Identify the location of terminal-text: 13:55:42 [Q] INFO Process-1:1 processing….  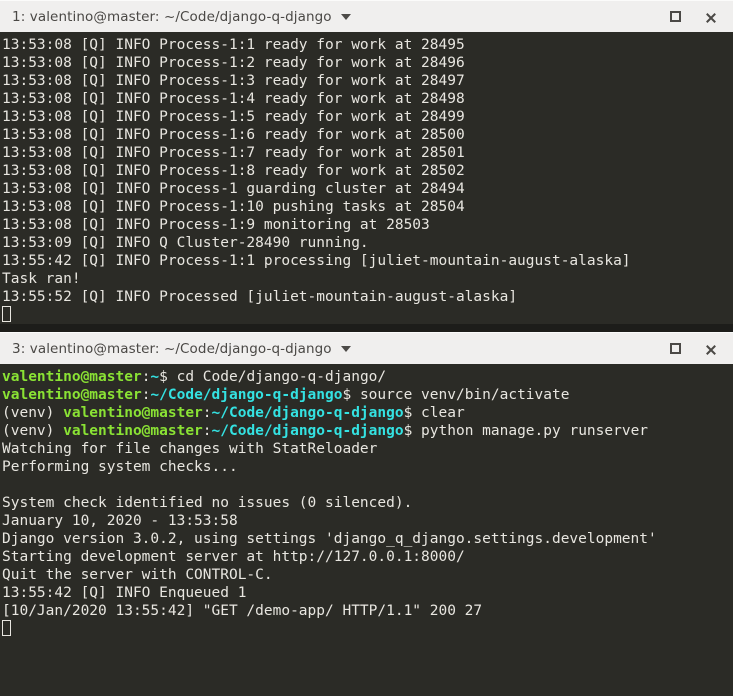
(316, 261).